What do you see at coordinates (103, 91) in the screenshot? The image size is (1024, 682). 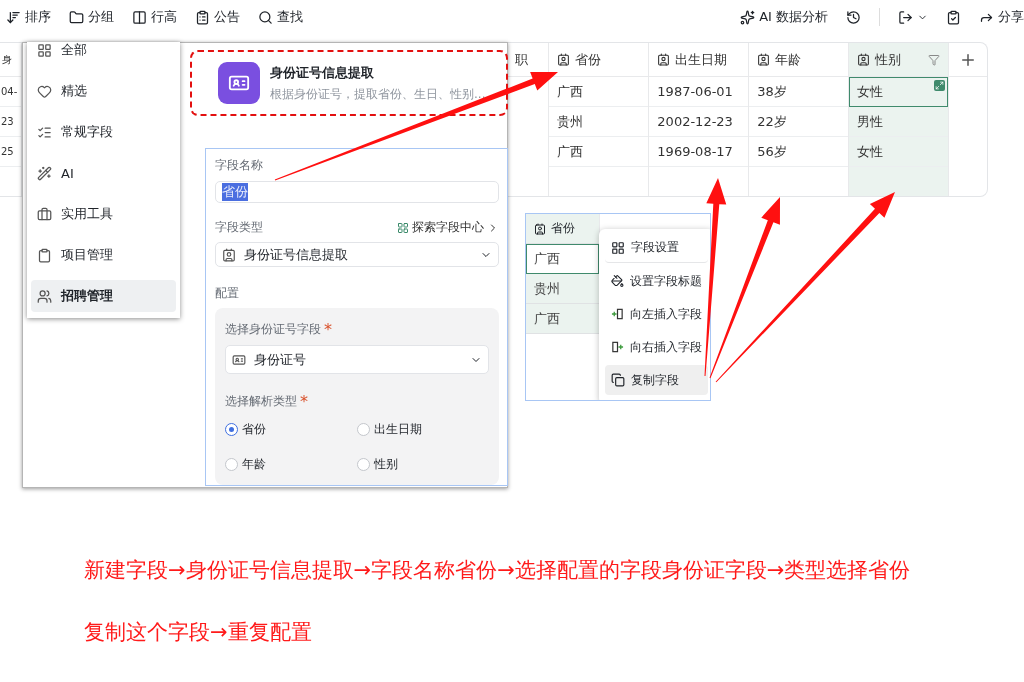 I see `menu-item: 精选` at bounding box center [103, 91].